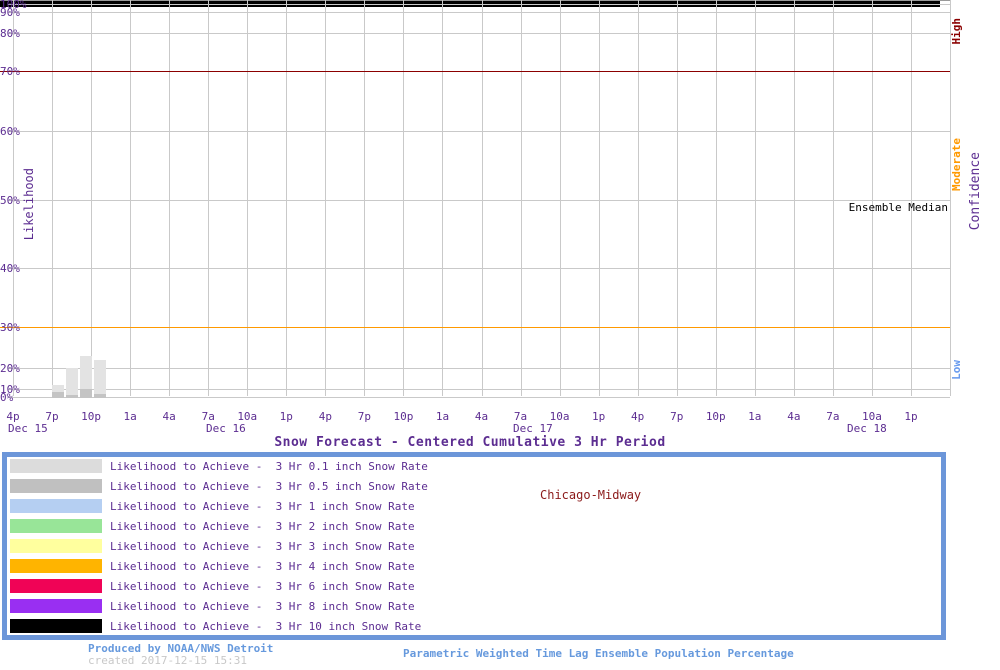 This screenshot has width=1000, height=670. I want to click on y-tick-label: 90%, so click(10, 12).